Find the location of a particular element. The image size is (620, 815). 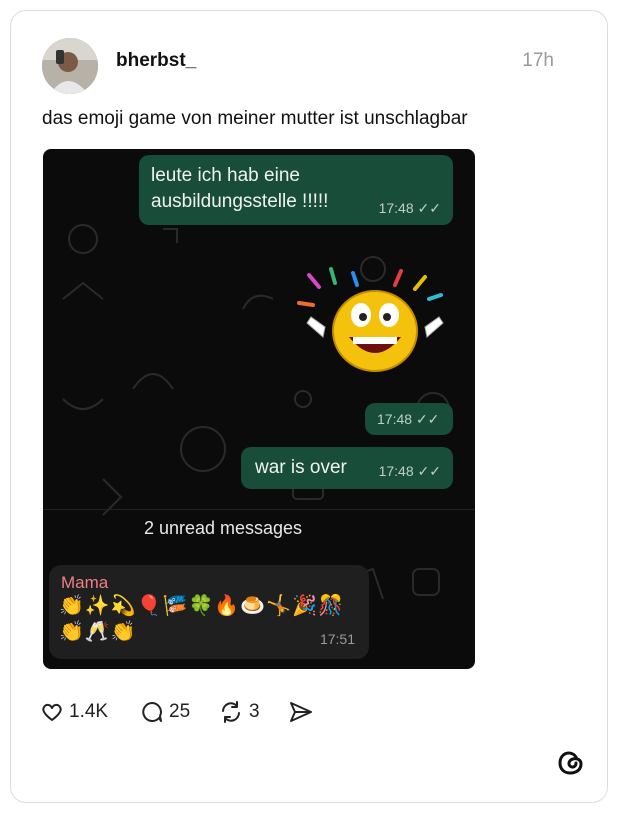

laughing-emoji-sticker is located at coordinates (370, 319).